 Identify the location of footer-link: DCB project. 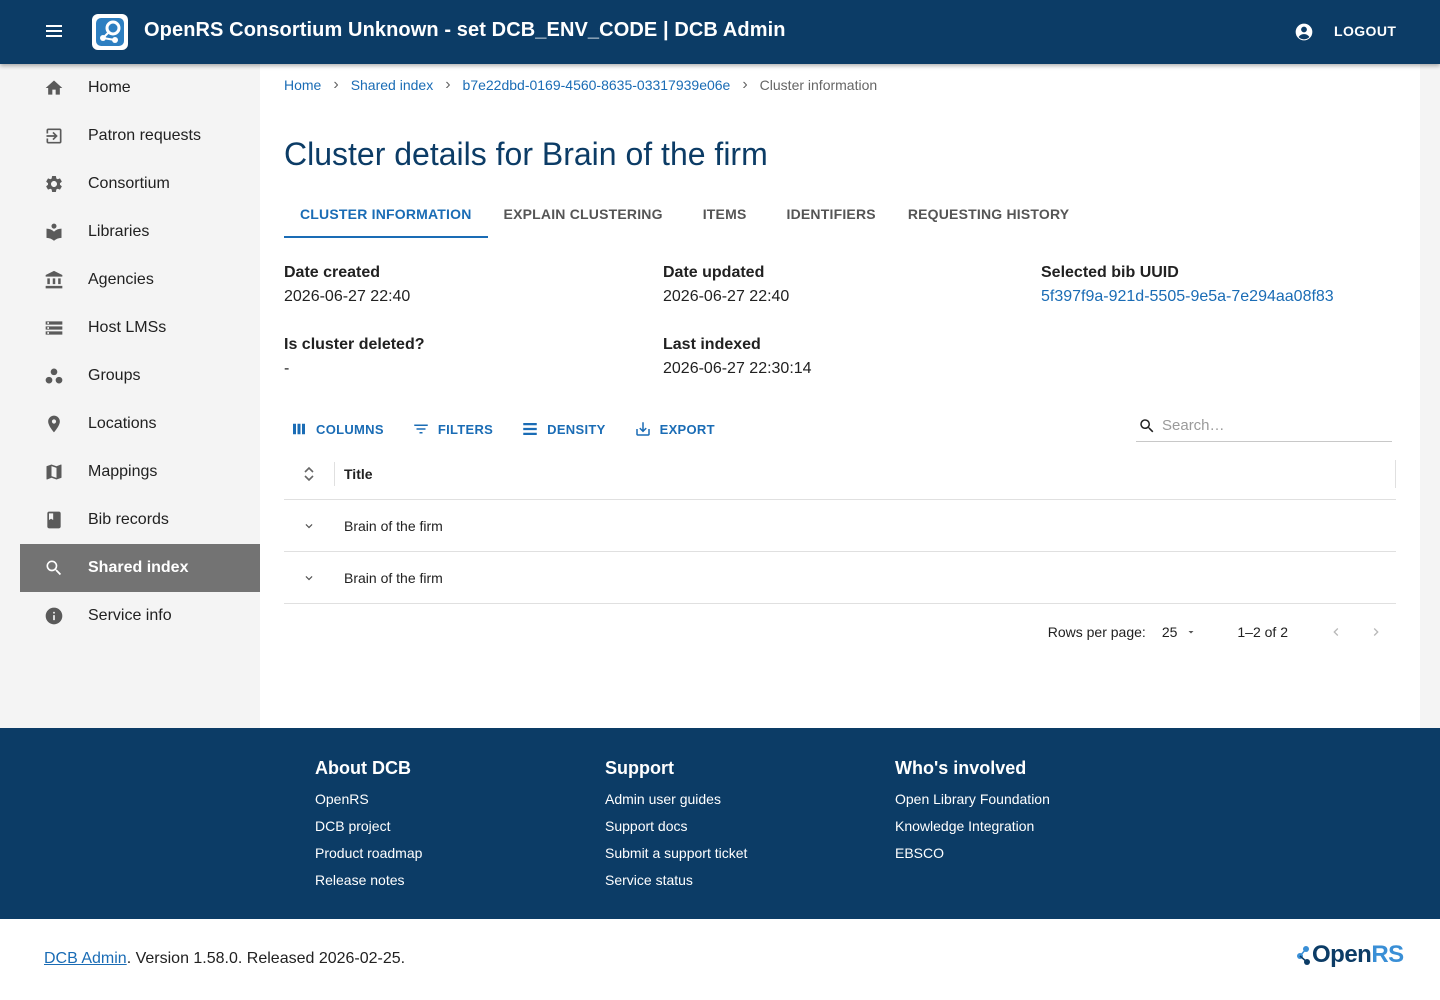
(368, 826).